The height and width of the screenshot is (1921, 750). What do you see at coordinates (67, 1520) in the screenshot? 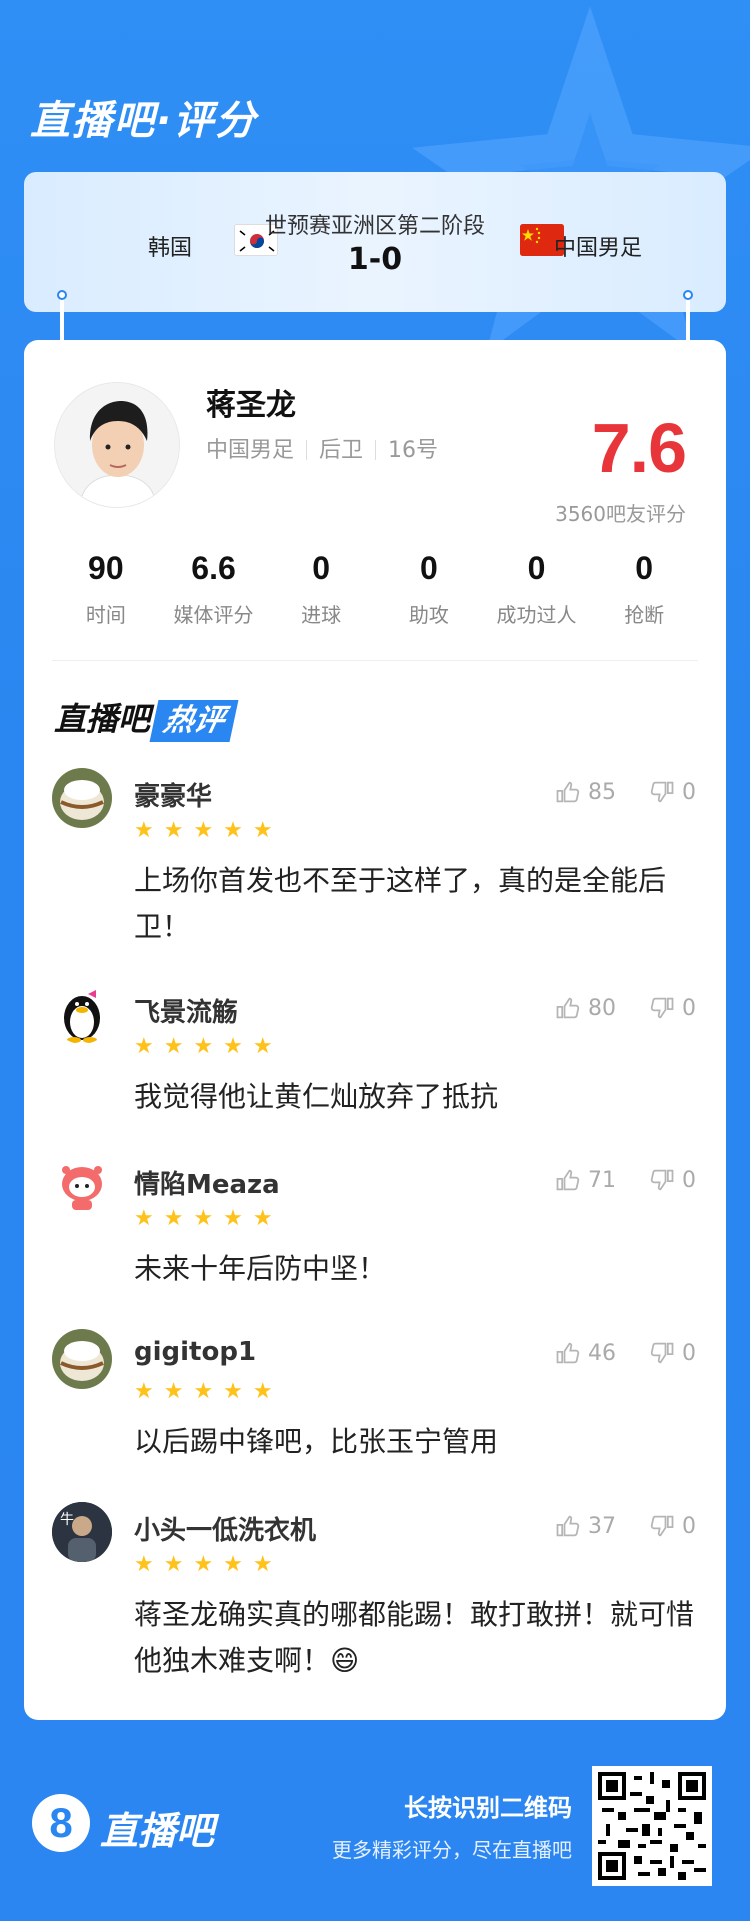
I see `svg-text: 牛` at bounding box center [67, 1520].